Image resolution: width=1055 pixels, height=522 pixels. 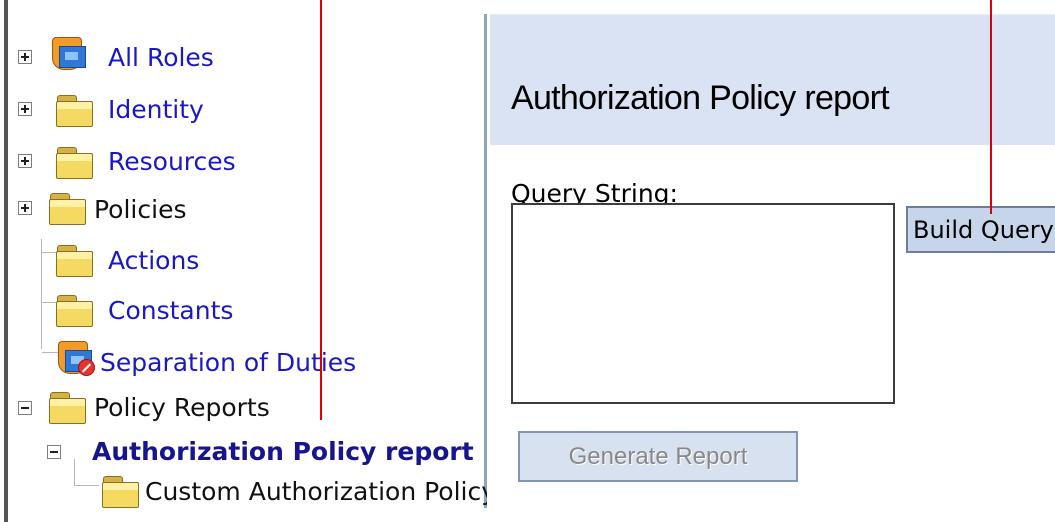 I want to click on tree-item-custom-authorization-policy: Custom Authorization Policy, so click(x=252, y=491).